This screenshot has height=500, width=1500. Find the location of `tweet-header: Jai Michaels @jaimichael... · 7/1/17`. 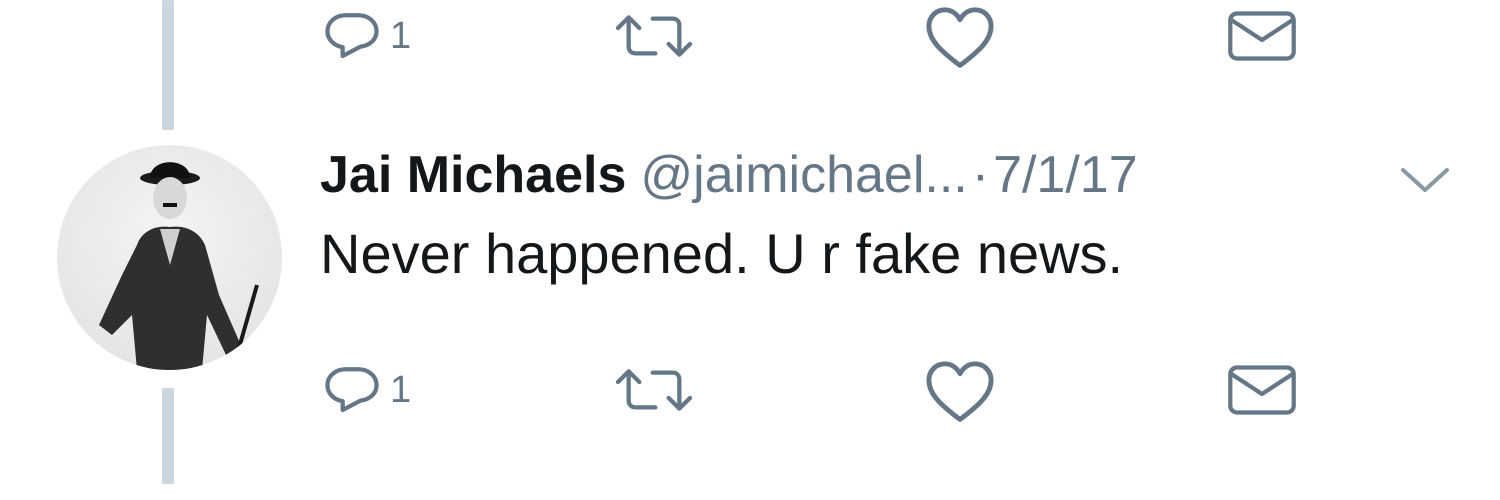

tweet-header: Jai Michaels @jaimichael... · 7/1/17 is located at coordinates (729, 175).